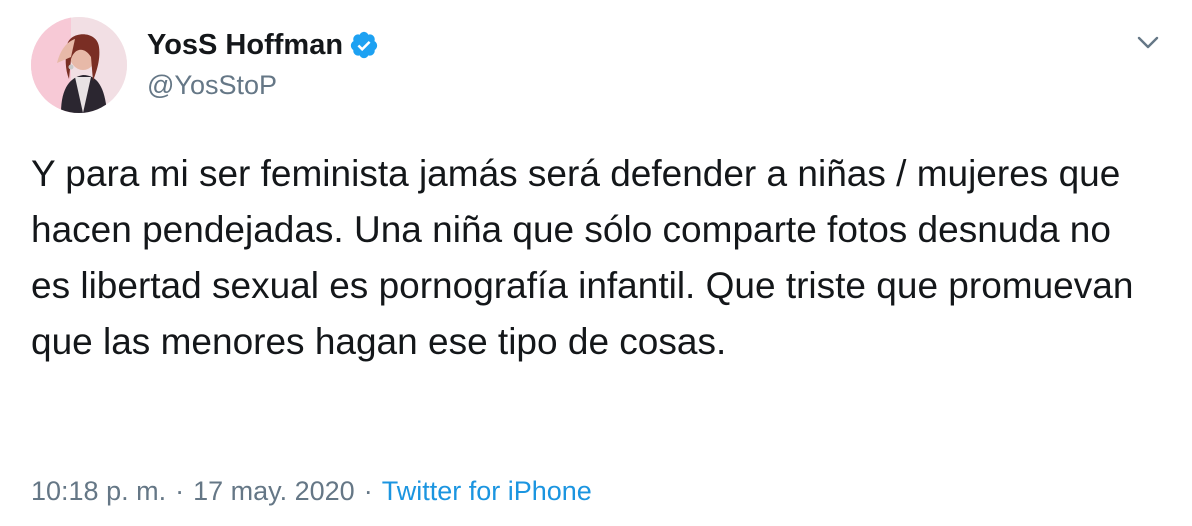 The image size is (1192, 526). What do you see at coordinates (245, 45) in the screenshot?
I see `display-name: YosS Hoffman` at bounding box center [245, 45].